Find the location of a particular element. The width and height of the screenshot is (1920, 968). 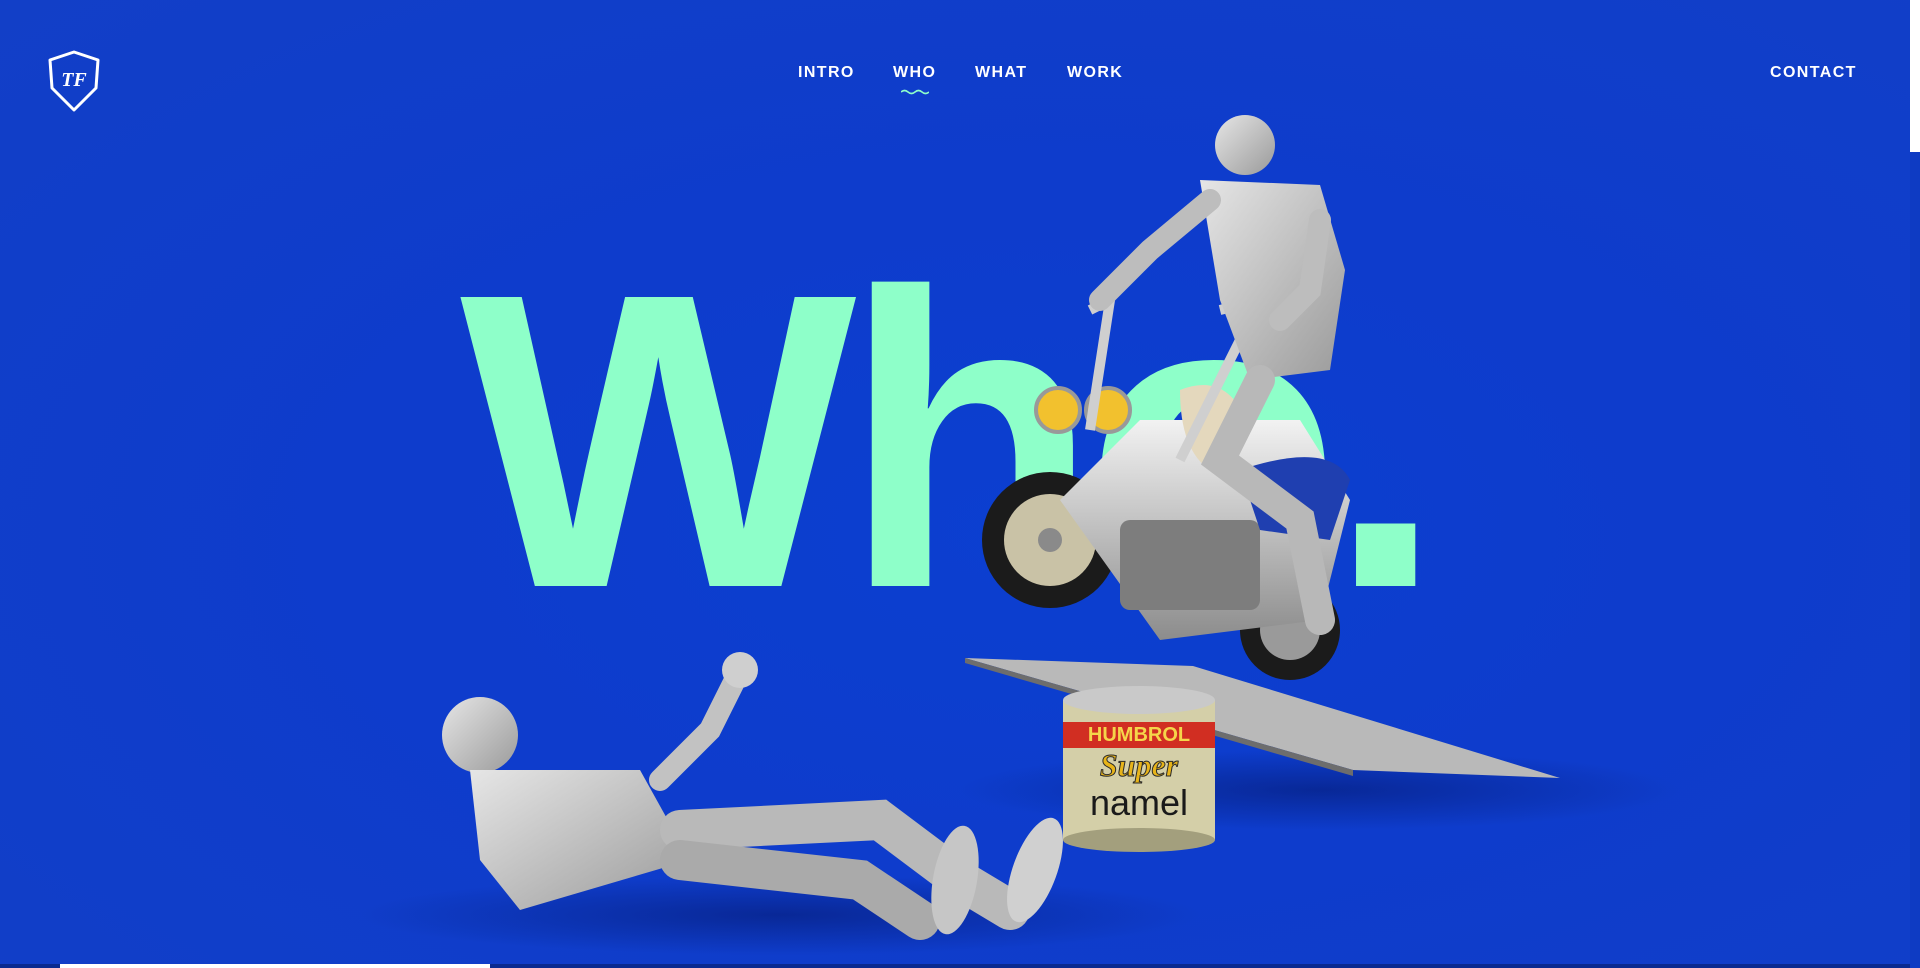

paint-tin: HUMBROL Super namel is located at coordinates (1139, 769).